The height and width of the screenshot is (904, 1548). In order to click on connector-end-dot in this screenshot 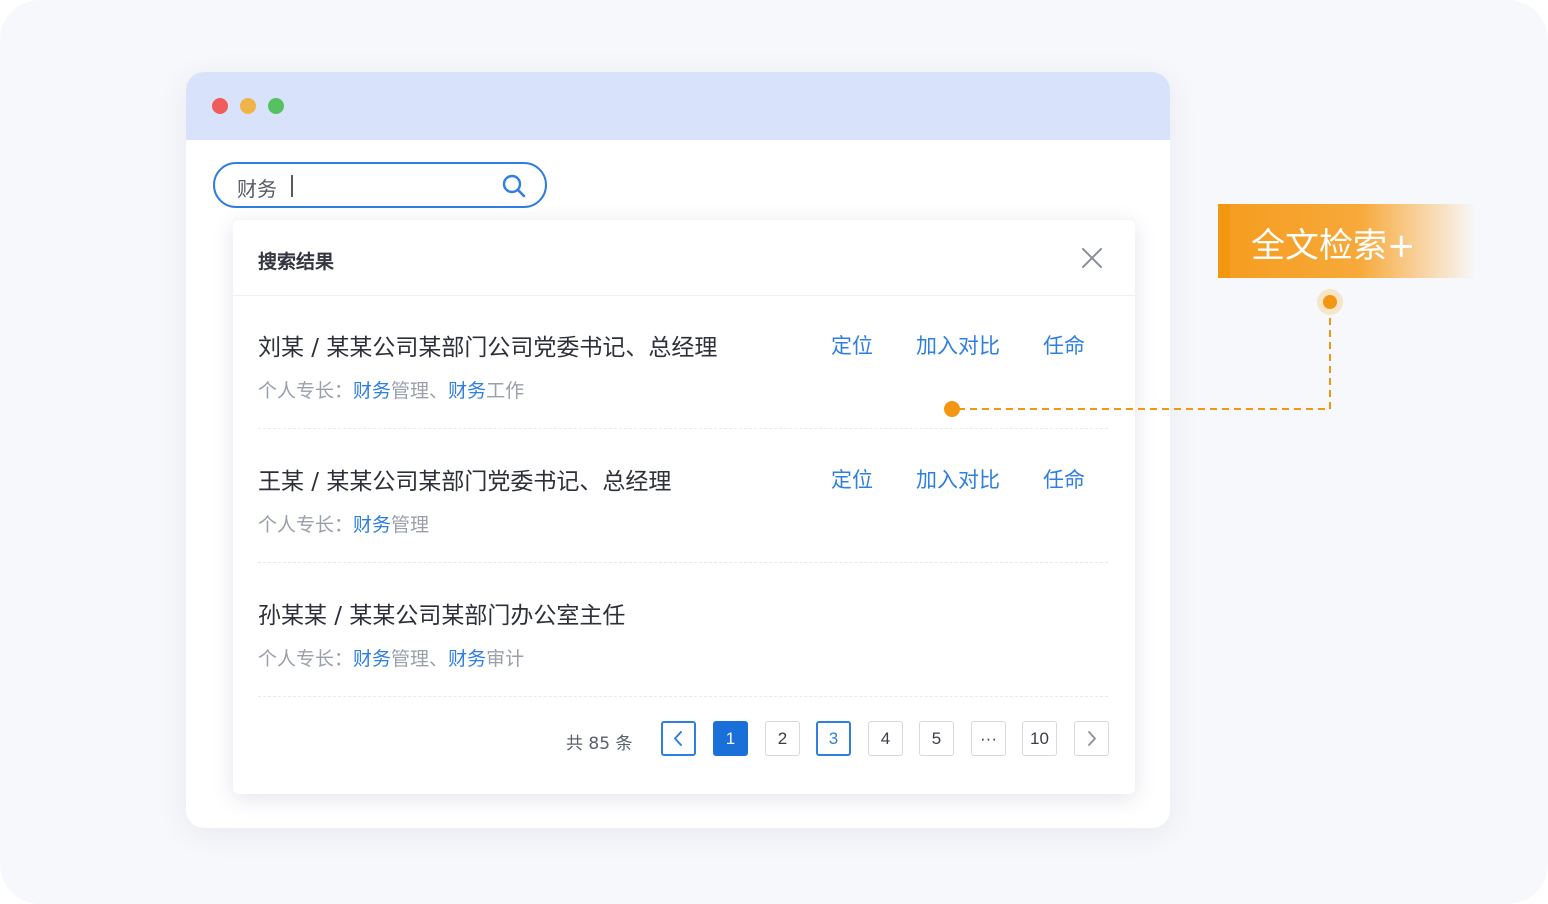, I will do `click(952, 409)`.